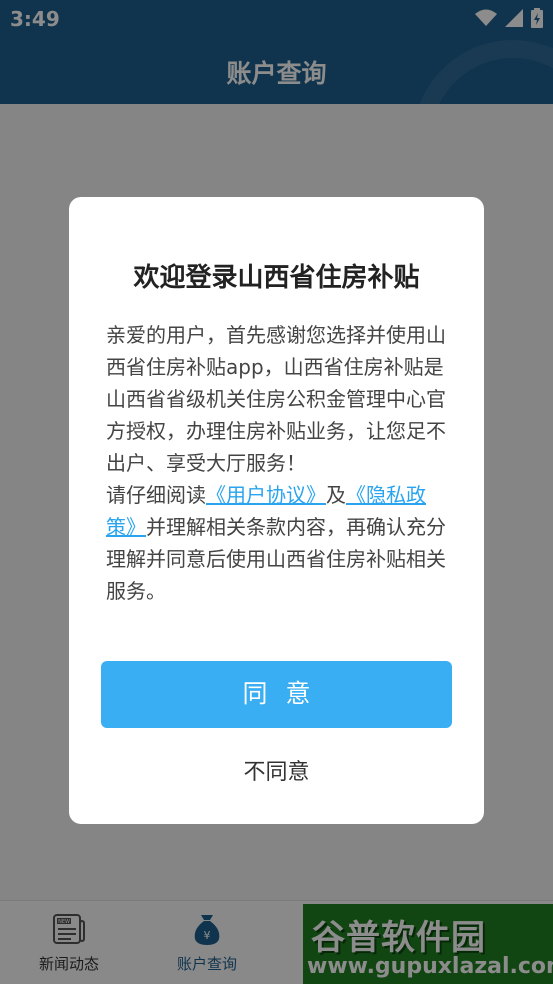  I want to click on terms-prefix: 请仔细阅读, so click(156, 495).